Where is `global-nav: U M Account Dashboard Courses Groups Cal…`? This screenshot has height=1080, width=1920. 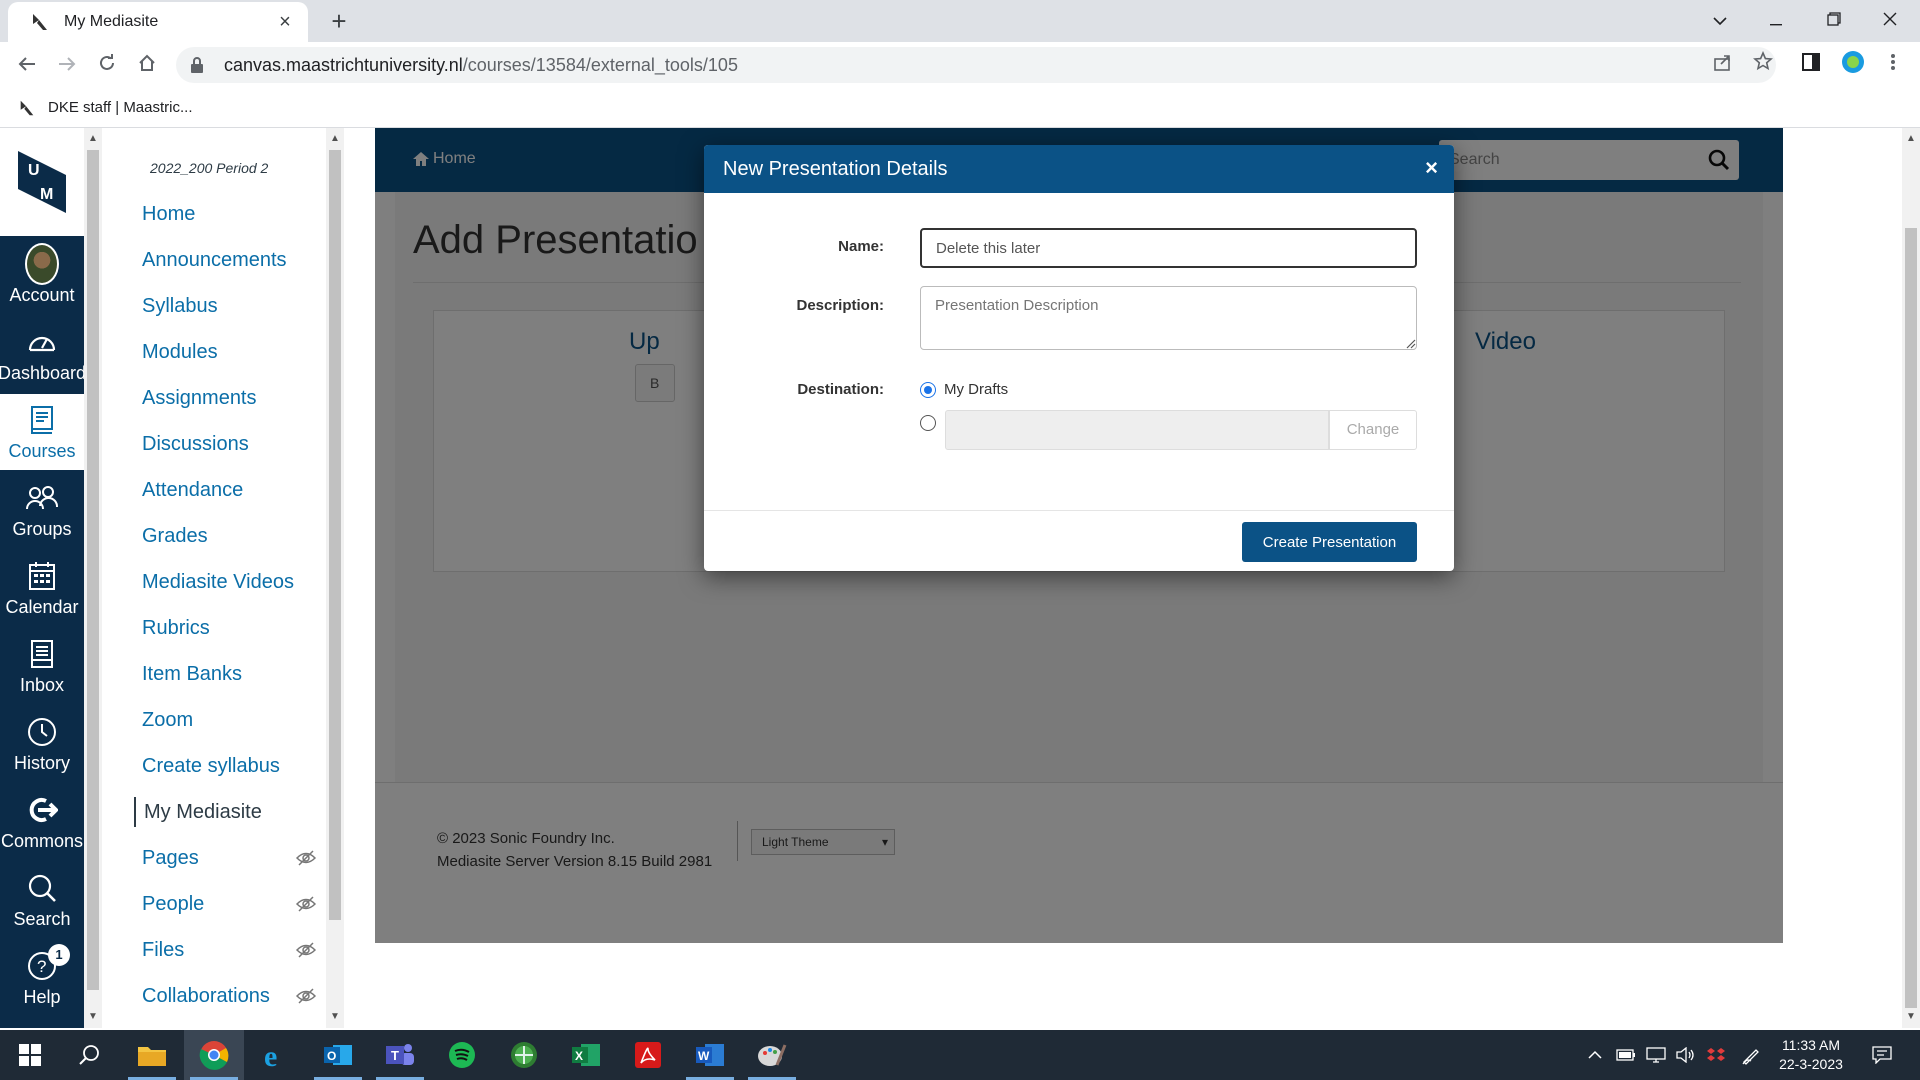
global-nav: U M Account Dashboard Courses Groups Cal… is located at coordinates (43, 578).